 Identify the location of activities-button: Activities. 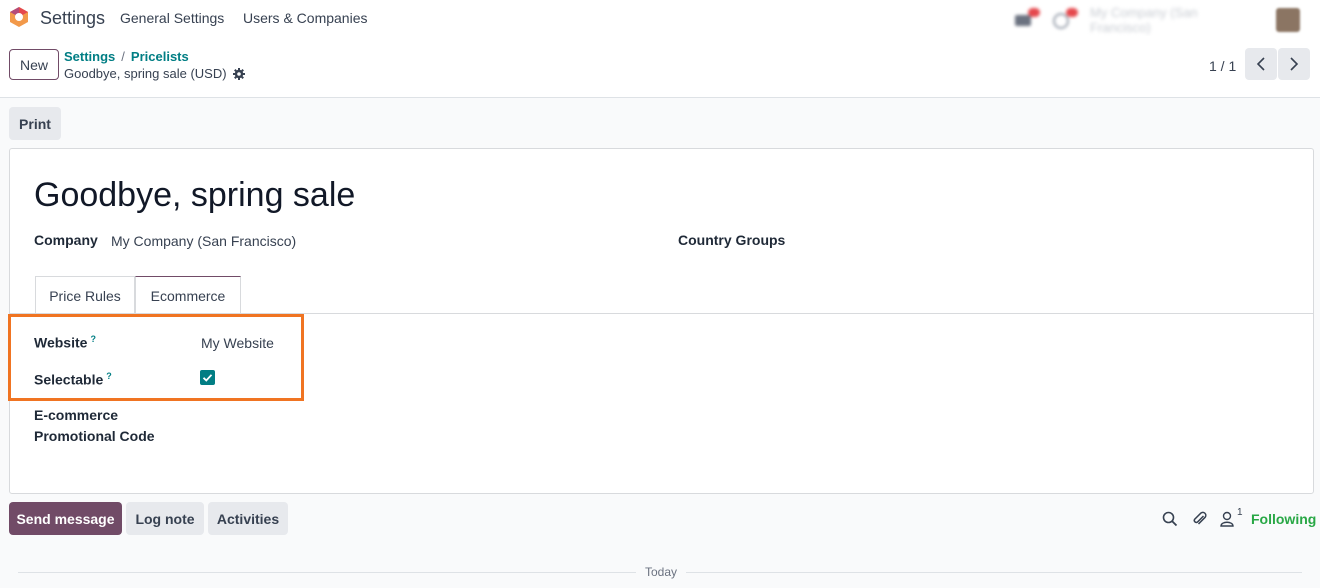
(248, 518).